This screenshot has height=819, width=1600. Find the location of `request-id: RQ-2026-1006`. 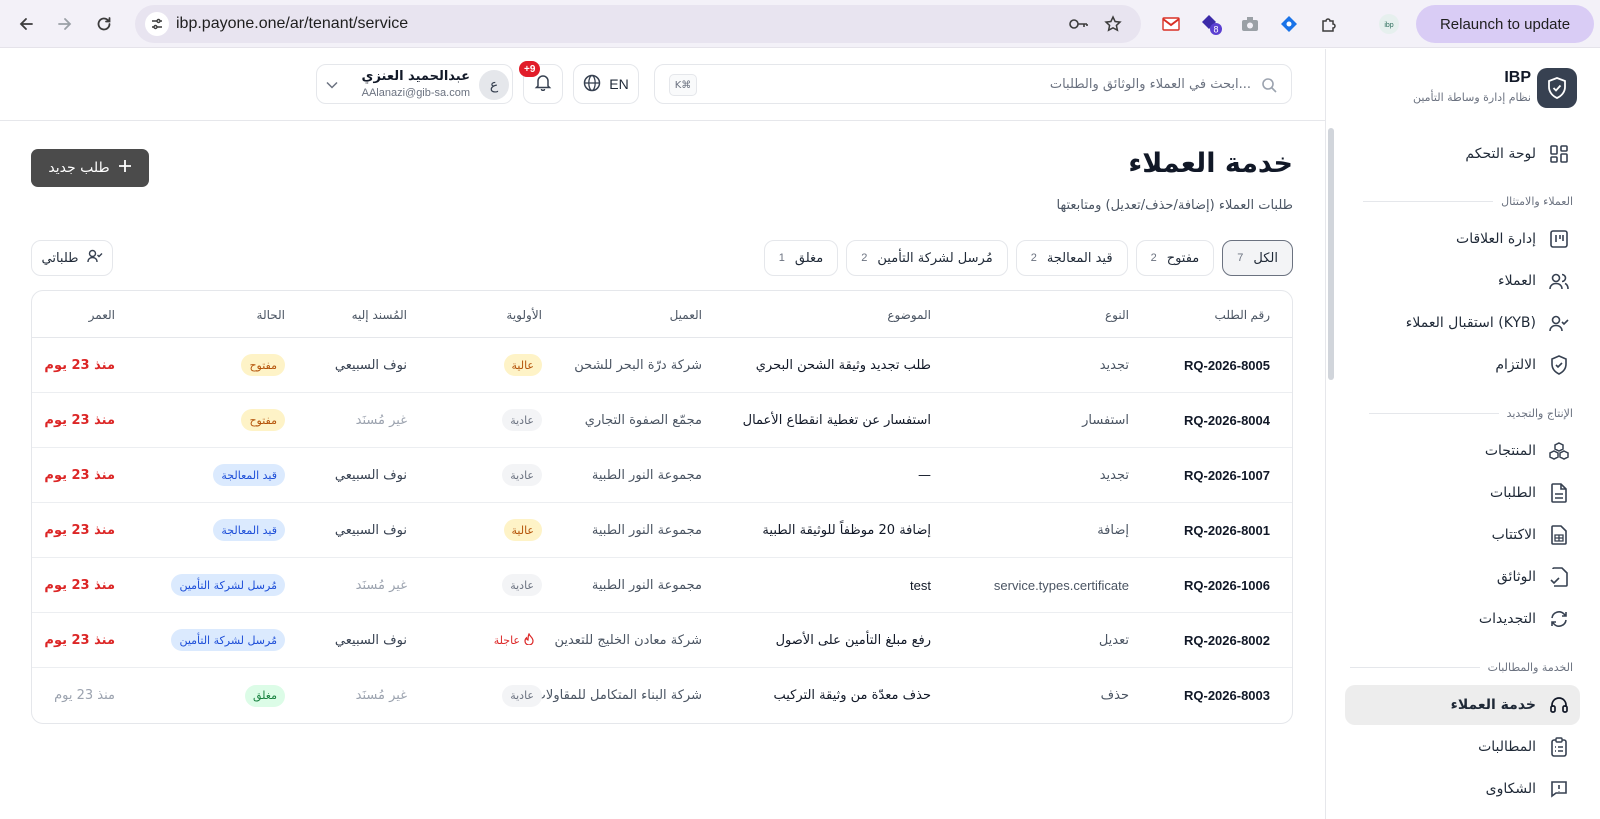

request-id: RQ-2026-1006 is located at coordinates (1227, 585).